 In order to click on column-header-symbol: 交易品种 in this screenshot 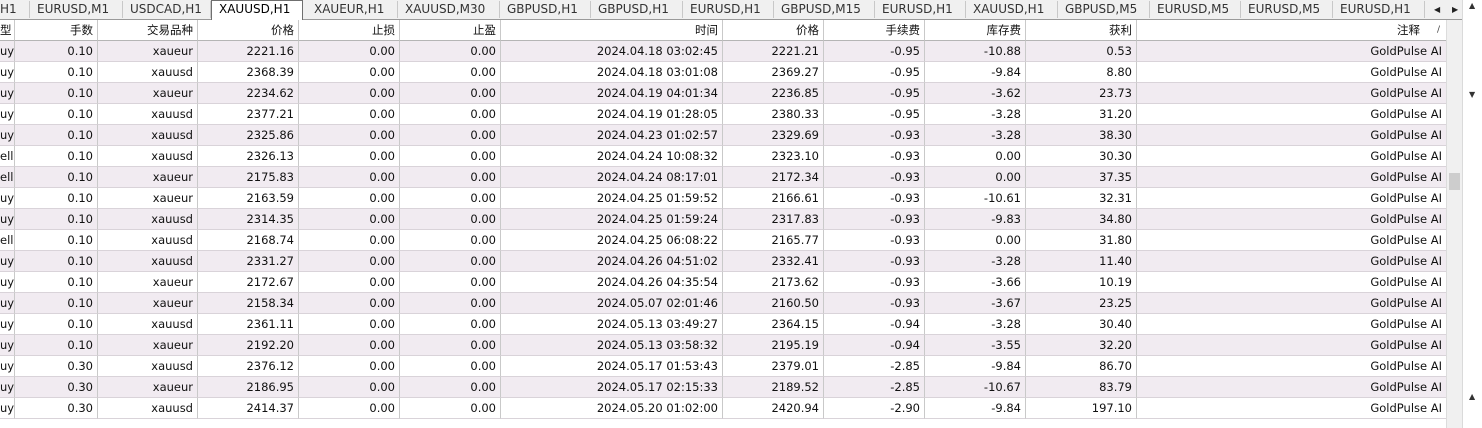, I will do `click(148, 30)`.